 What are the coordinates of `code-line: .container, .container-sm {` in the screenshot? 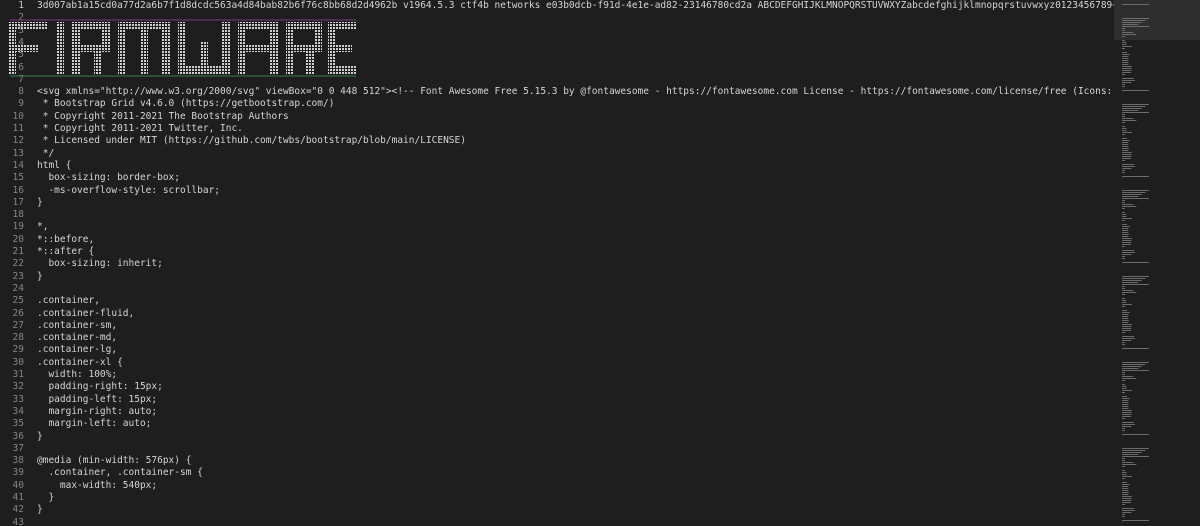 It's located at (119, 473).